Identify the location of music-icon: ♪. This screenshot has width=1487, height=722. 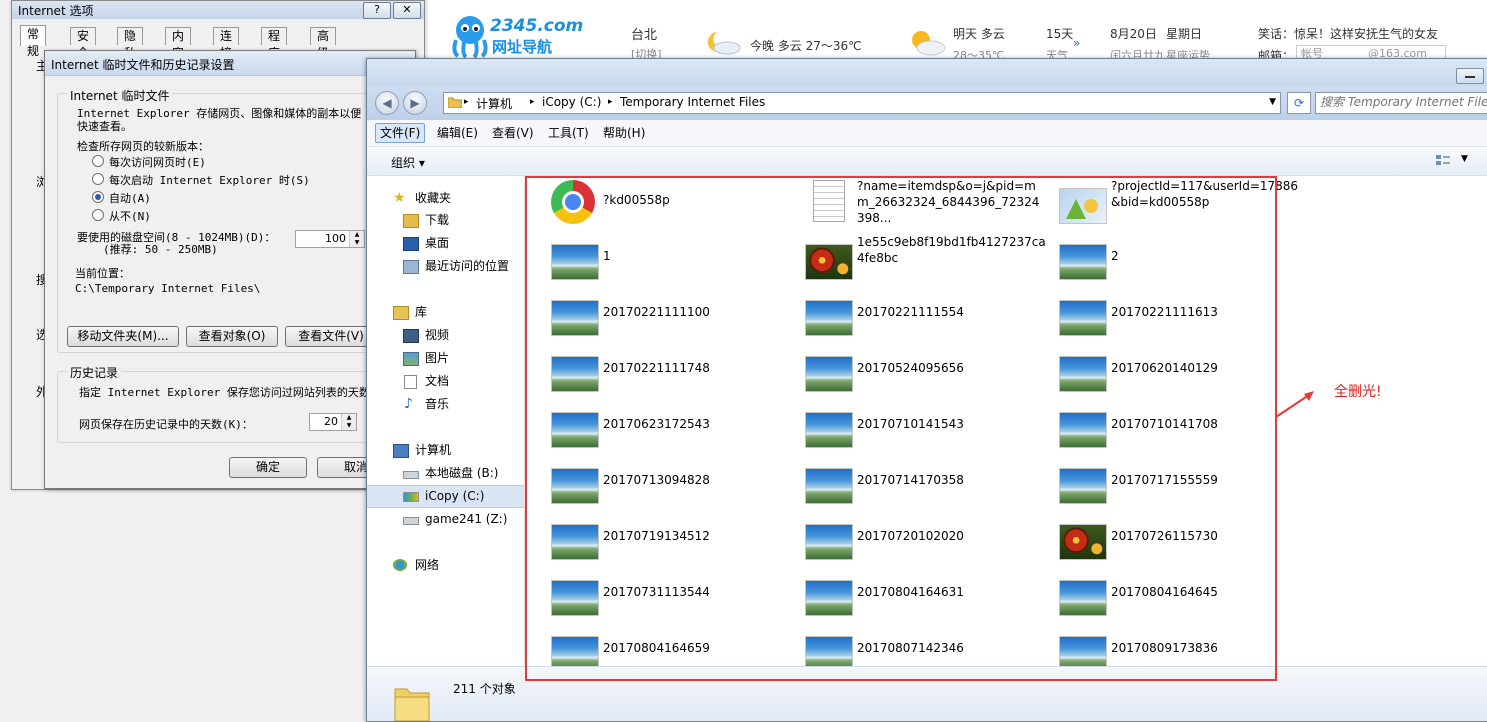
(408, 404).